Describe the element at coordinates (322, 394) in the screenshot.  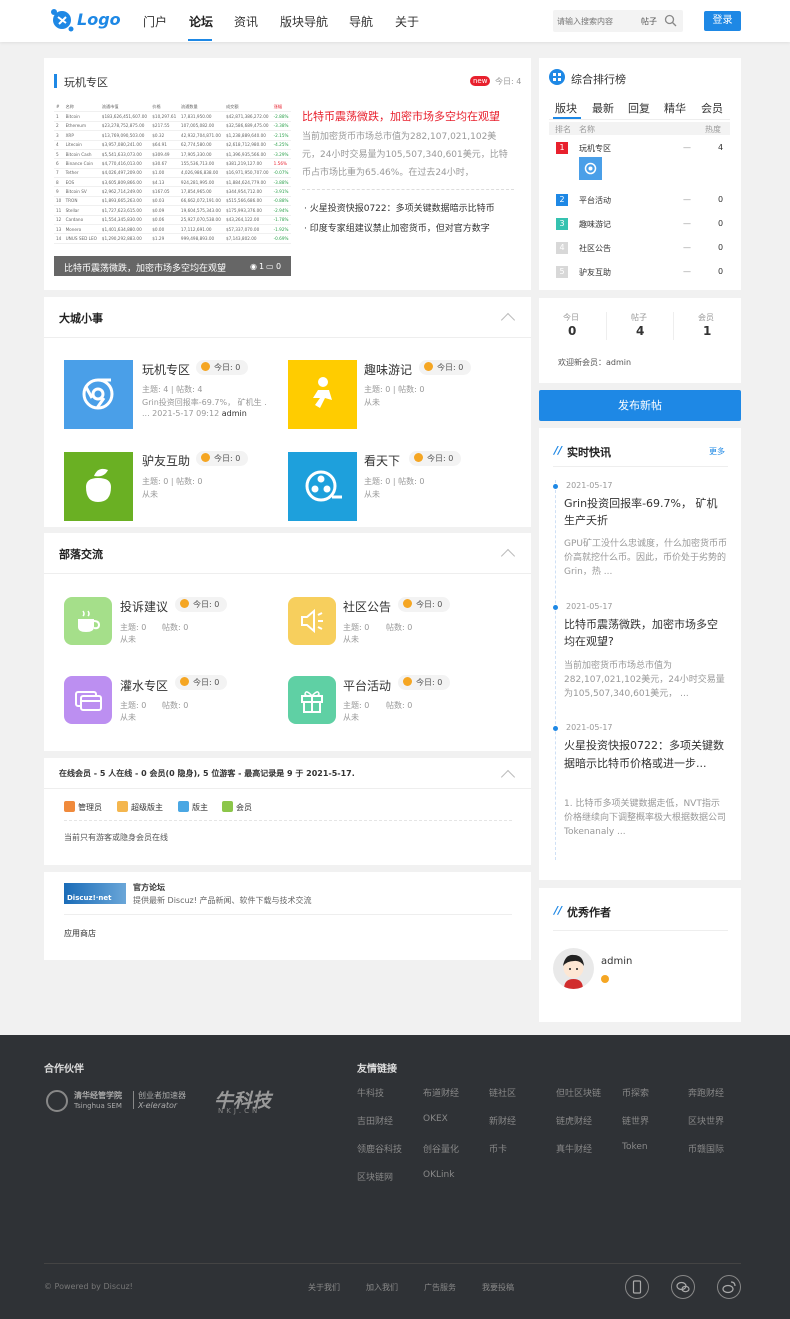
I see `forum-icon-bell` at that location.